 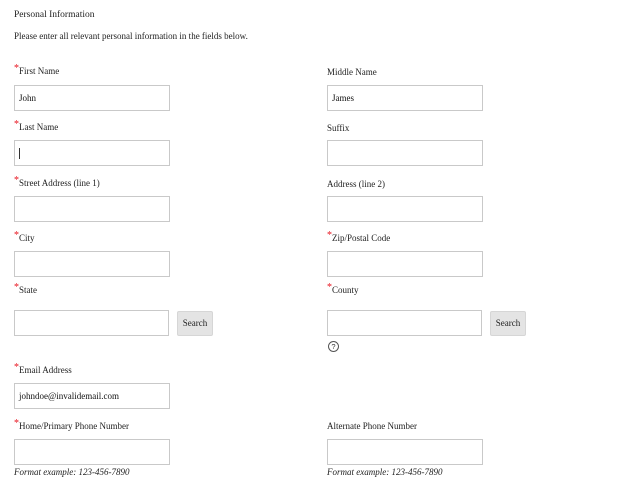 What do you see at coordinates (405, 153) in the screenshot?
I see `suffix-input` at bounding box center [405, 153].